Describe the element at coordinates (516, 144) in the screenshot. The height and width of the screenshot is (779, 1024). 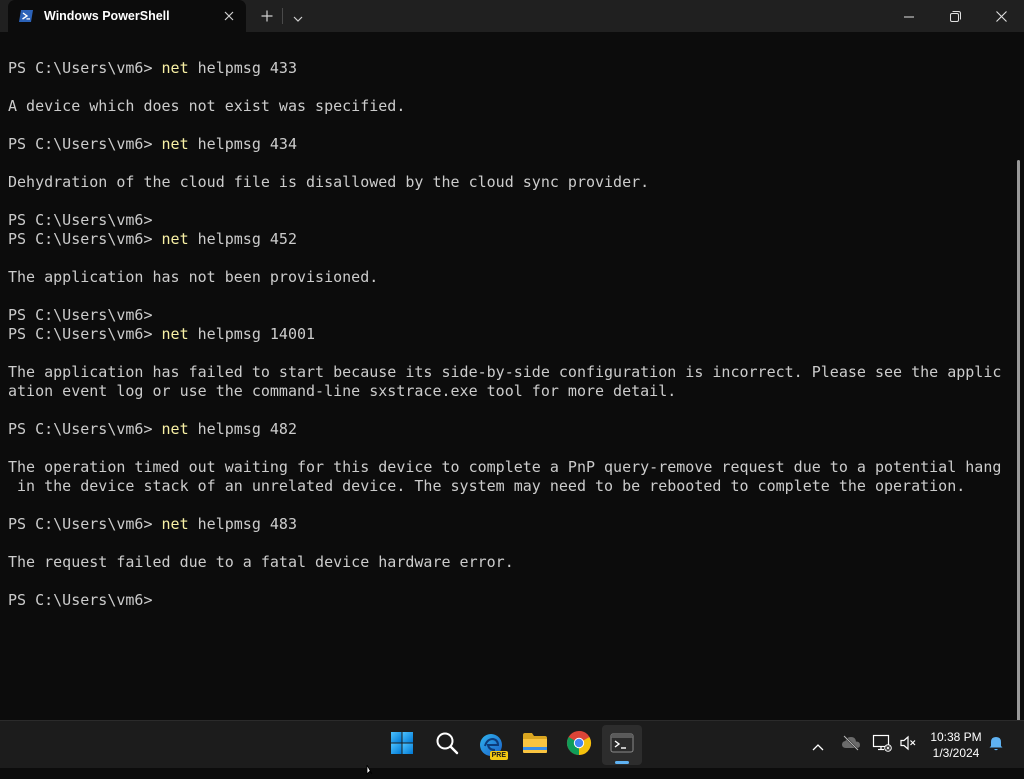
I see `prompt-line: PS C:\Users\vm6> net helpmsg 434` at that location.